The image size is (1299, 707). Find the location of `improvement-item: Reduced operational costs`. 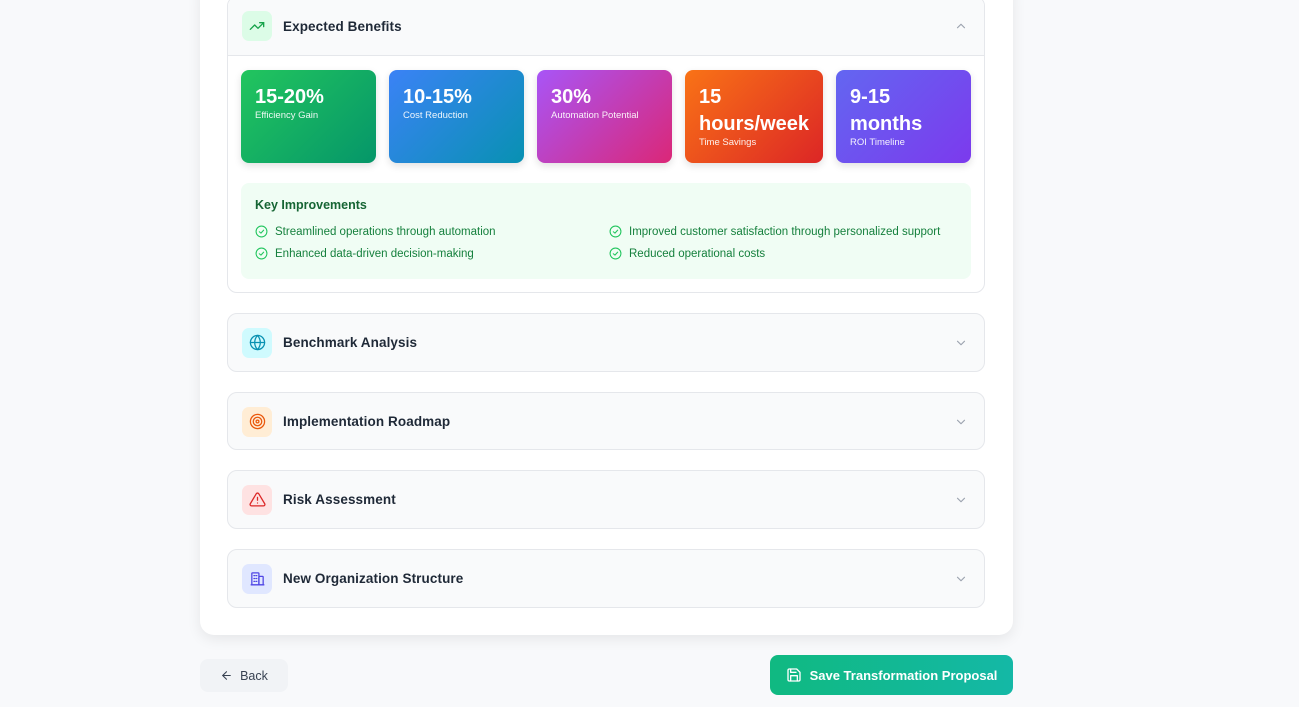

improvement-item: Reduced operational costs is located at coordinates (783, 253).